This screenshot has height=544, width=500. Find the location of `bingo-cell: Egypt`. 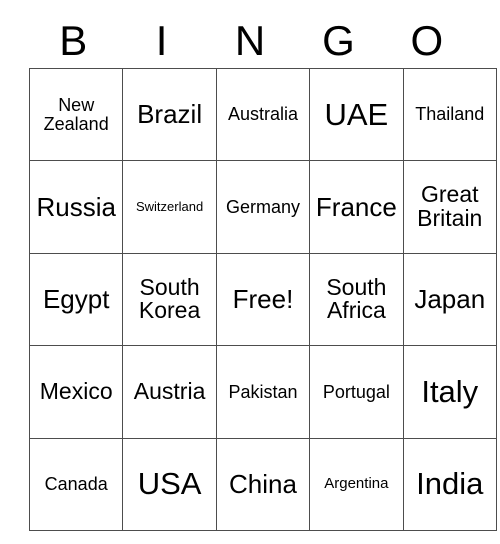

bingo-cell: Egypt is located at coordinates (76, 299).